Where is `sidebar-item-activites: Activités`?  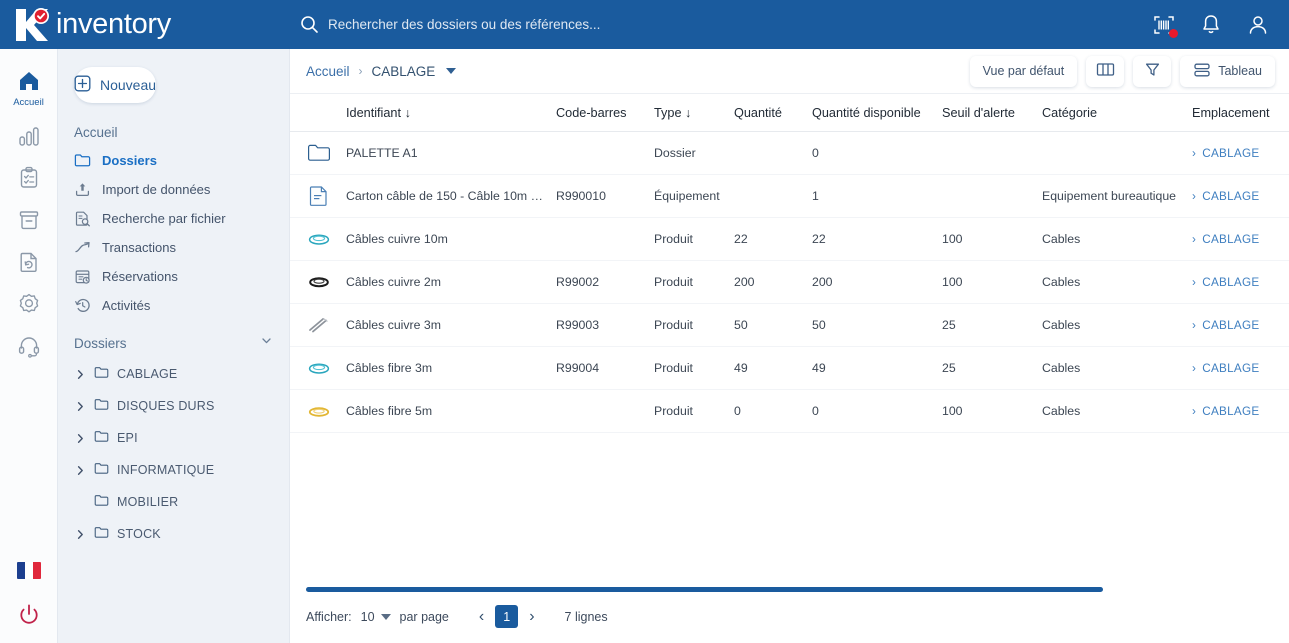
sidebar-item-activites: Activités is located at coordinates (173, 305).